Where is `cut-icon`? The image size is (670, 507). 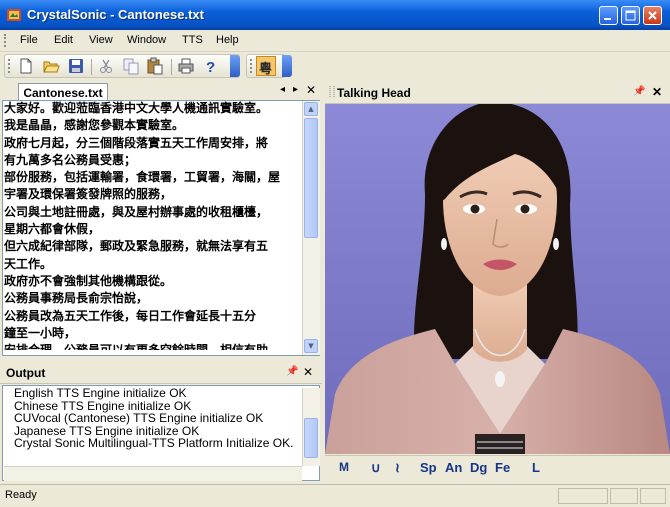
cut-icon is located at coordinates (106, 66).